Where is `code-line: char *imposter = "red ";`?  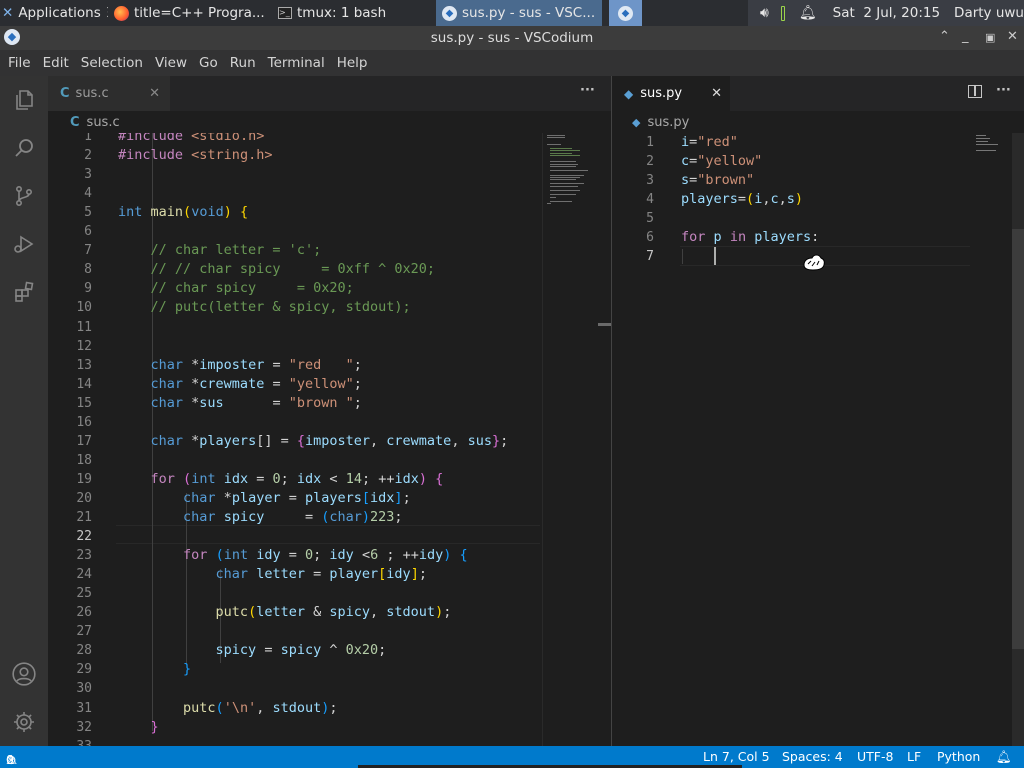 code-line: char *imposter = "red "; is located at coordinates (256, 364).